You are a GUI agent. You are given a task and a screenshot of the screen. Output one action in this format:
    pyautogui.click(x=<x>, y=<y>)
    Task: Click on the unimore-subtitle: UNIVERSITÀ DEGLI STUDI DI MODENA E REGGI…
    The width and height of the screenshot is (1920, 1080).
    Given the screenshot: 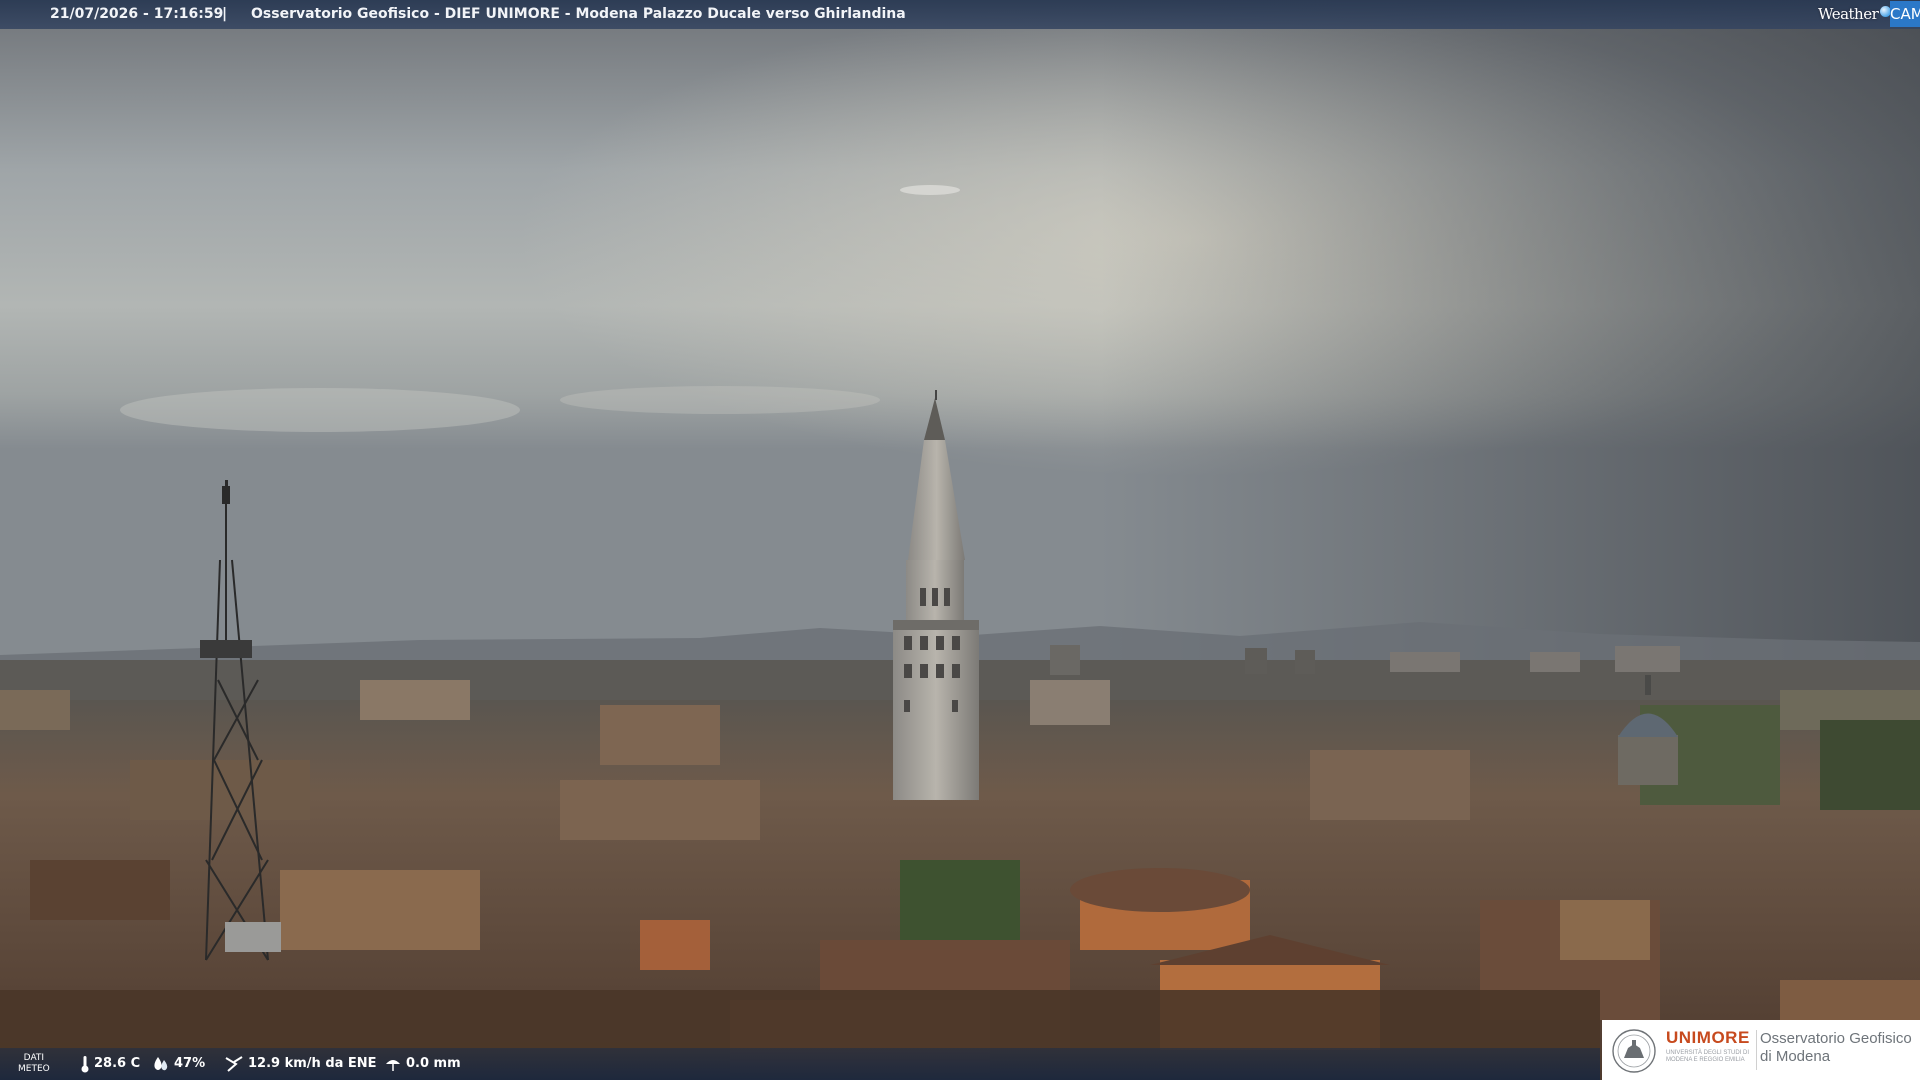 What is the action you would take?
    pyautogui.click(x=1707, y=1057)
    